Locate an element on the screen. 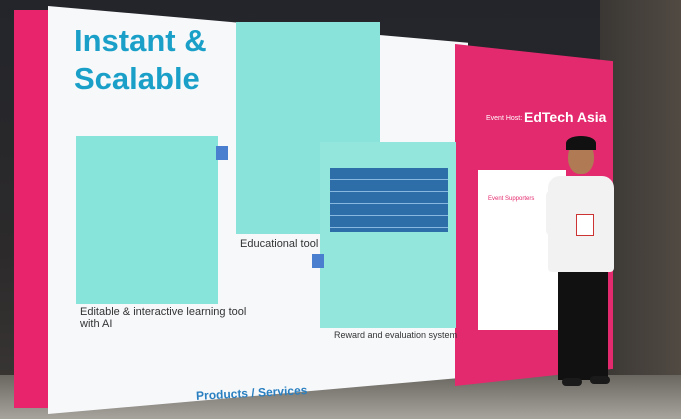 The width and height of the screenshot is (681, 419). data-table-image is located at coordinates (389, 200).